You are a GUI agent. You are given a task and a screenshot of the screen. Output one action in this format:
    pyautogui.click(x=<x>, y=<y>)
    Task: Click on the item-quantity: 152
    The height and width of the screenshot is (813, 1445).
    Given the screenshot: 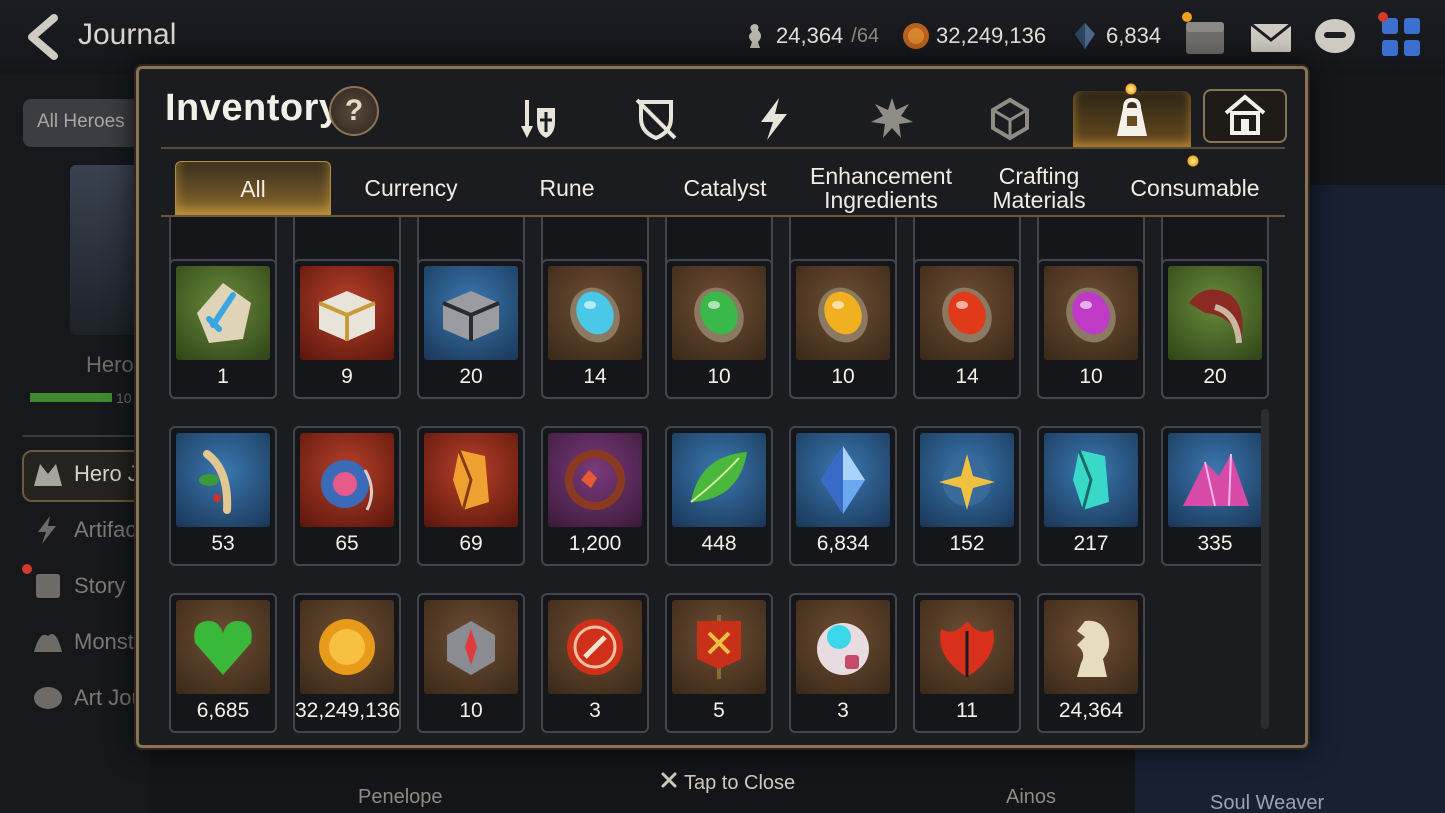 What is the action you would take?
    pyautogui.click(x=967, y=543)
    